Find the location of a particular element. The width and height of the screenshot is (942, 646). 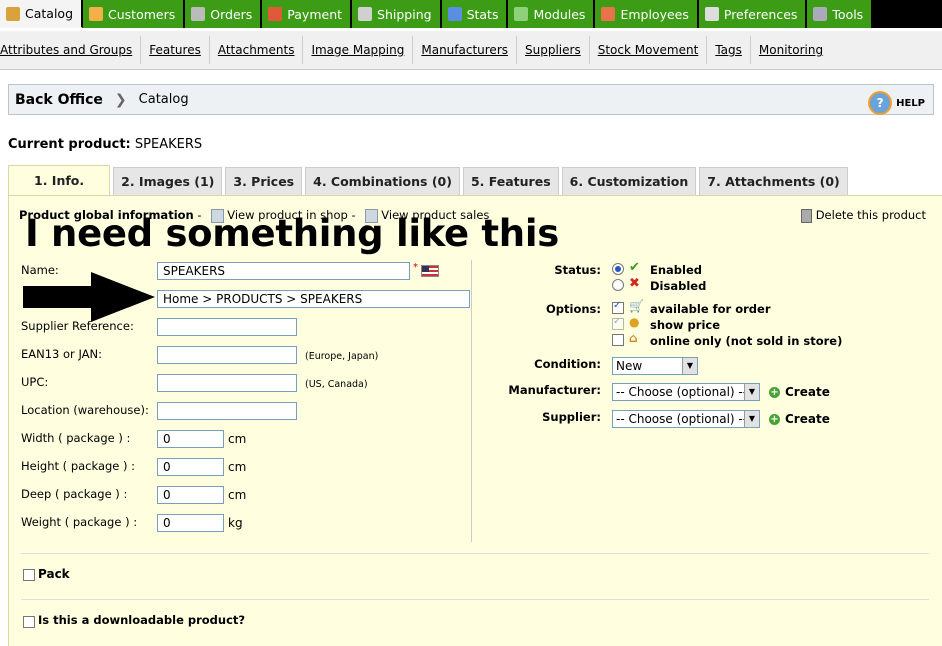

options-label: Options: is located at coordinates (573, 309).